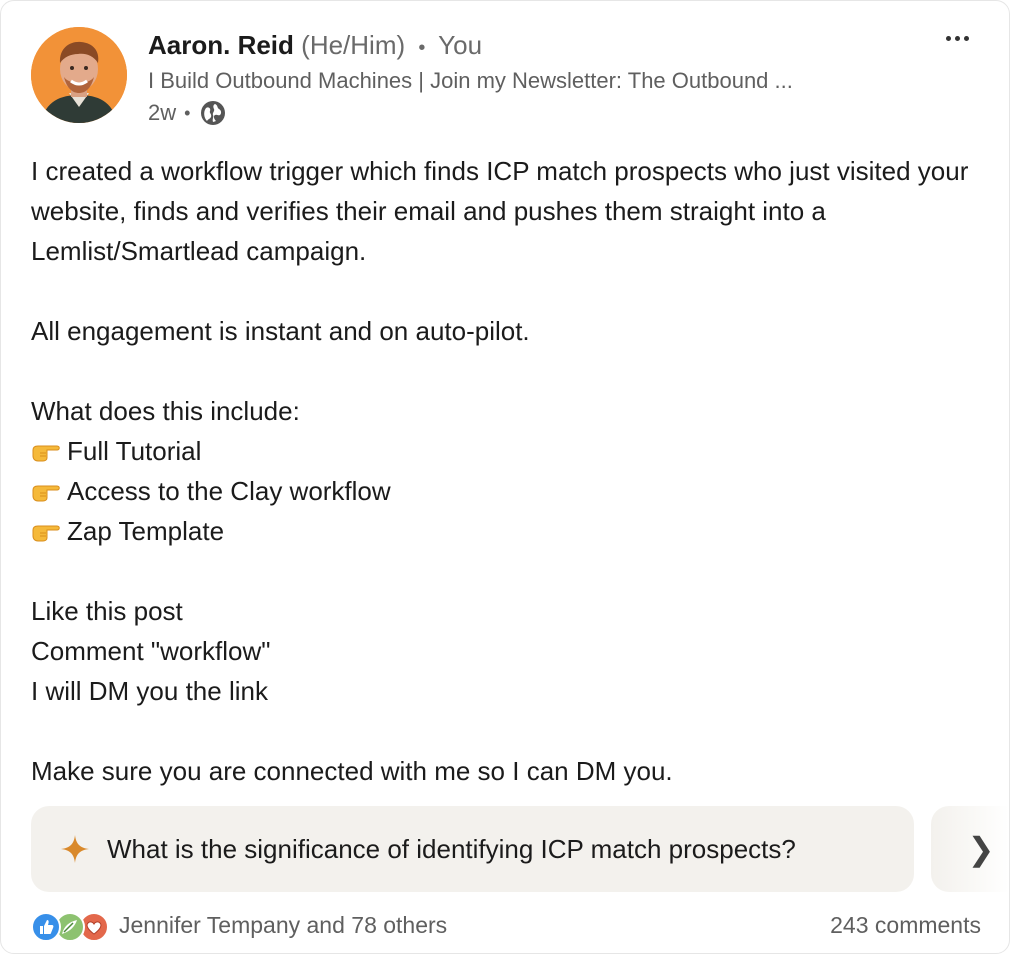  I want to click on post-meta: 2w •, so click(187, 113).